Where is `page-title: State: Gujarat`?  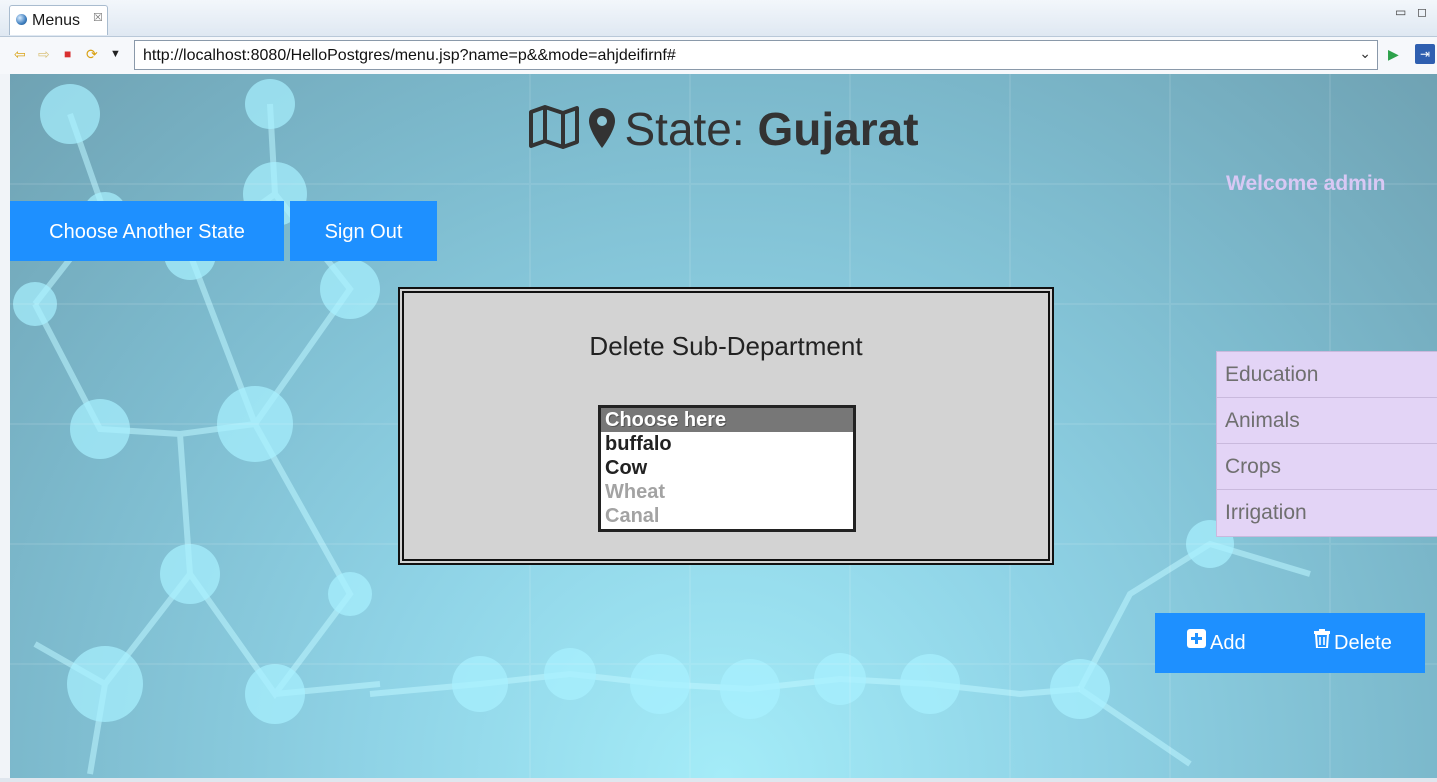
page-title: State: Gujarat is located at coordinates (723, 131).